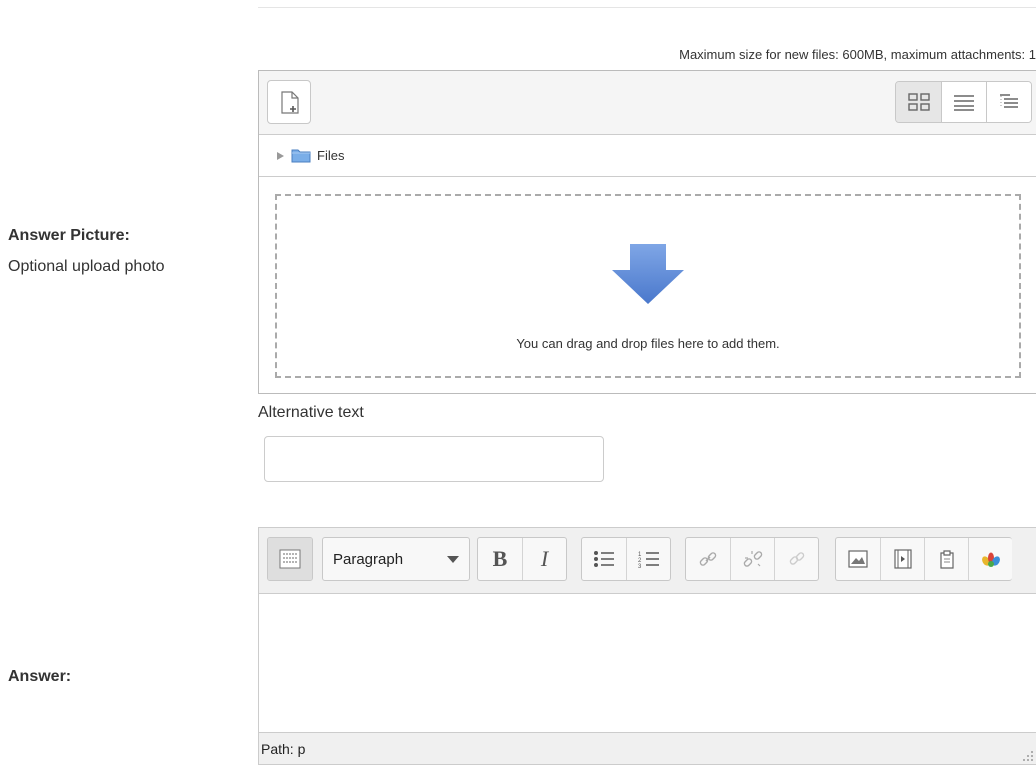 This screenshot has width=1036, height=767. Describe the element at coordinates (283, 749) in the screenshot. I see `element-path: Path: p` at that location.